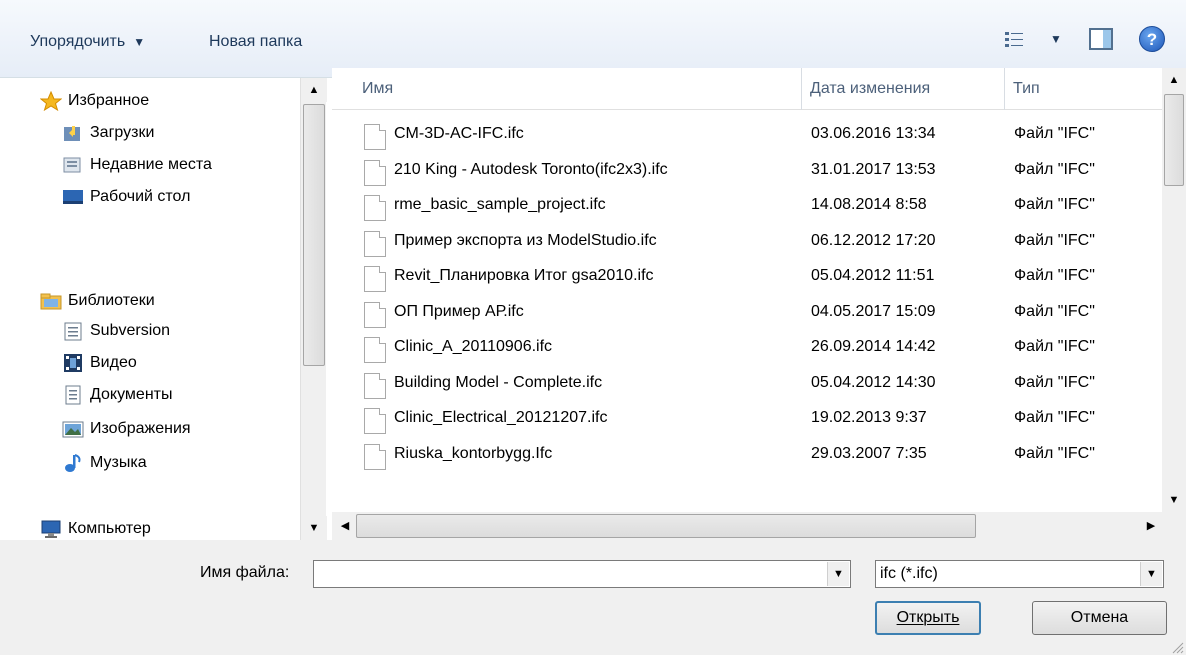  Describe the element at coordinates (873, 311) in the screenshot. I see `file-date: 04.05.2017 15:09` at that location.